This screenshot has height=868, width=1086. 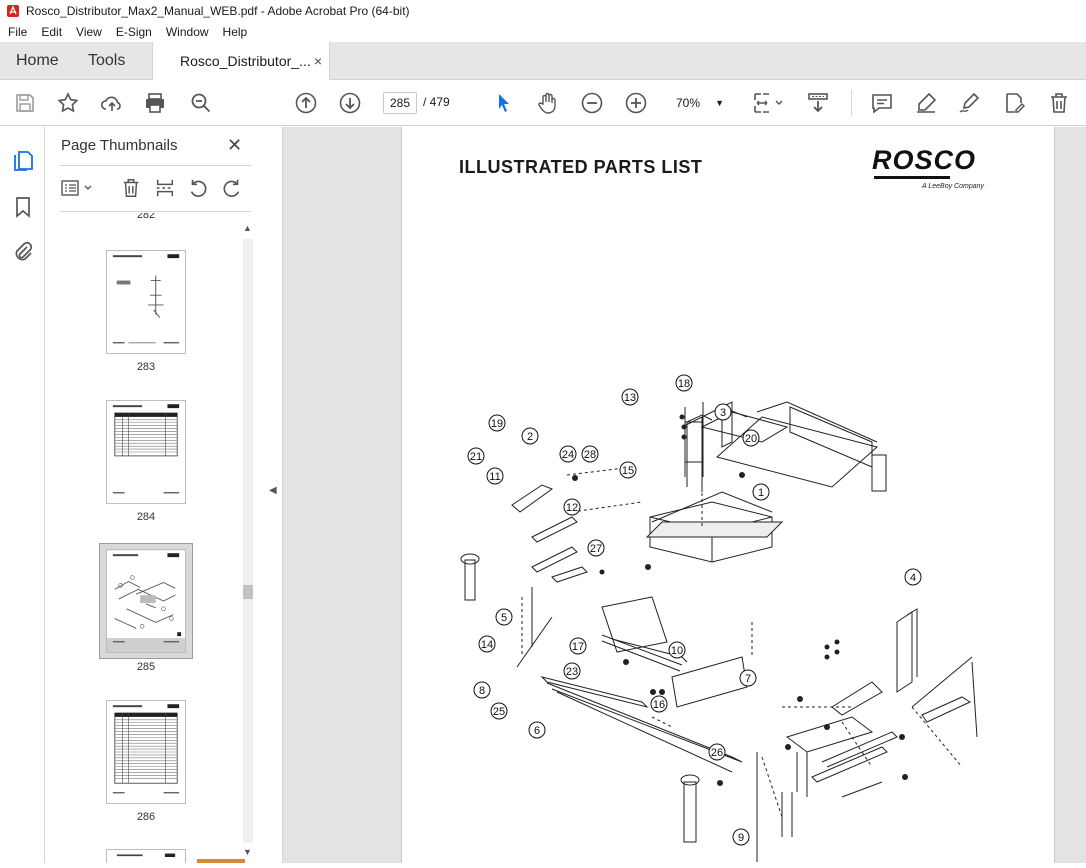 What do you see at coordinates (572, 508) in the screenshot?
I see `svg-text: 12` at bounding box center [572, 508].